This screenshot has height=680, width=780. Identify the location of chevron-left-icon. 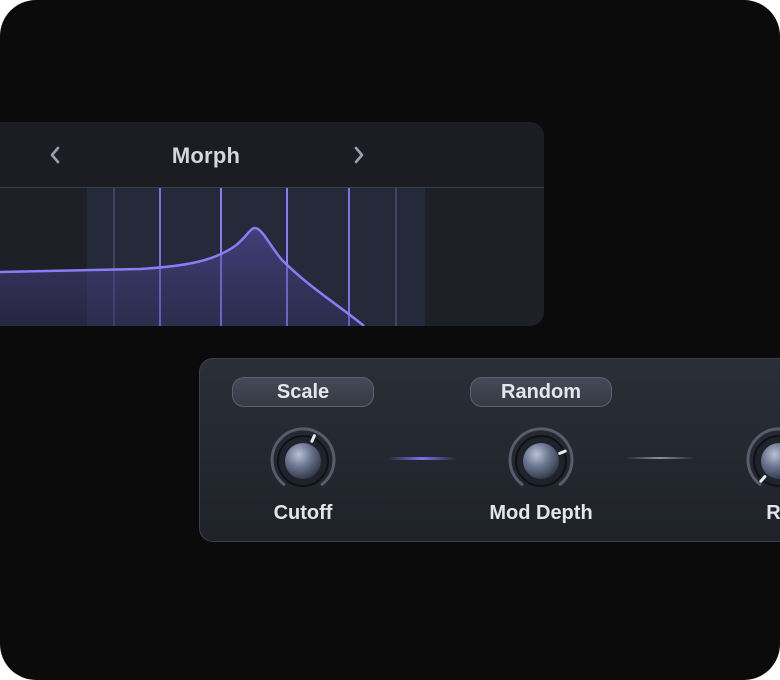
(55, 155).